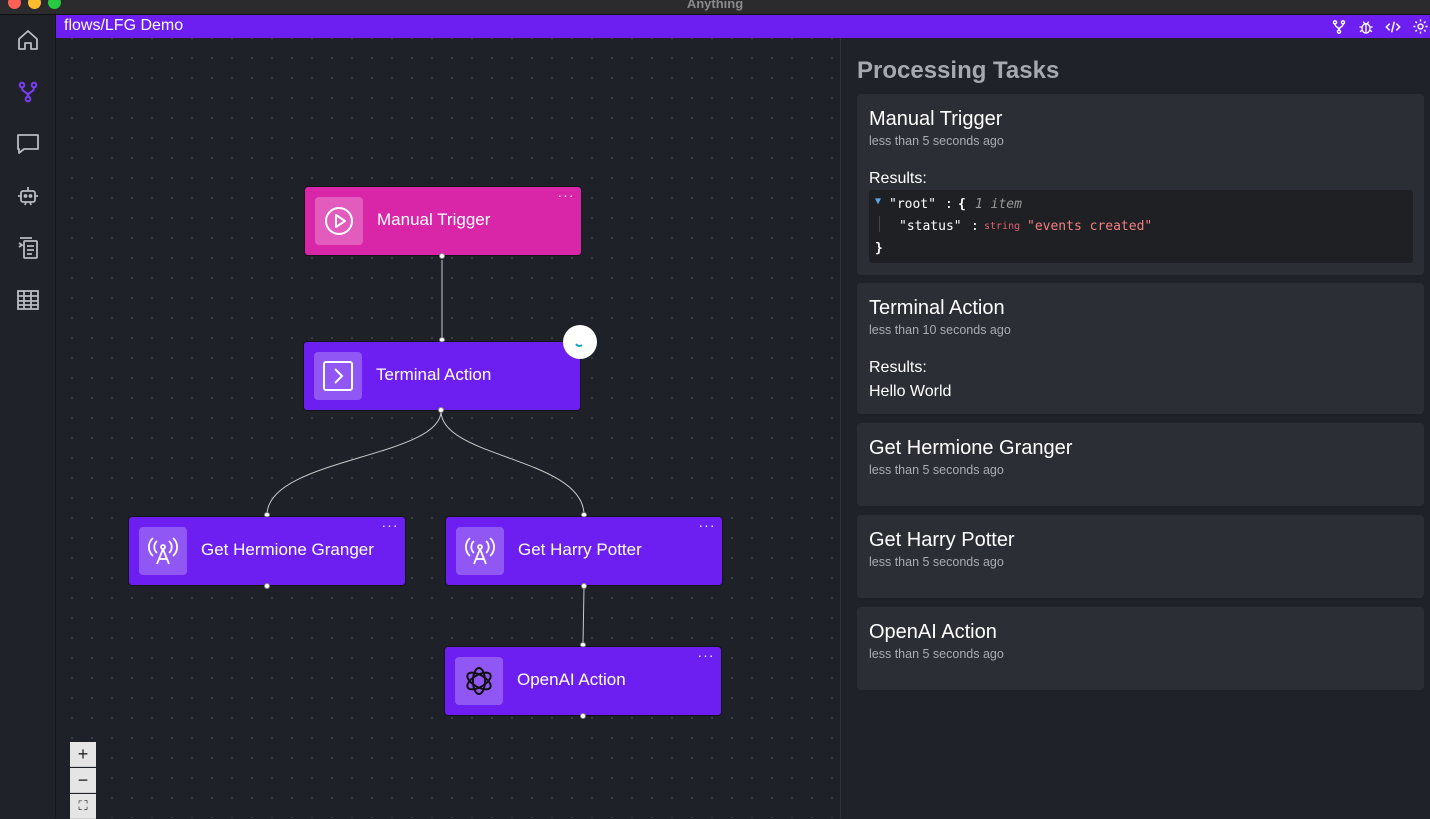  I want to click on edge-harry-openai, so click(583, 616).